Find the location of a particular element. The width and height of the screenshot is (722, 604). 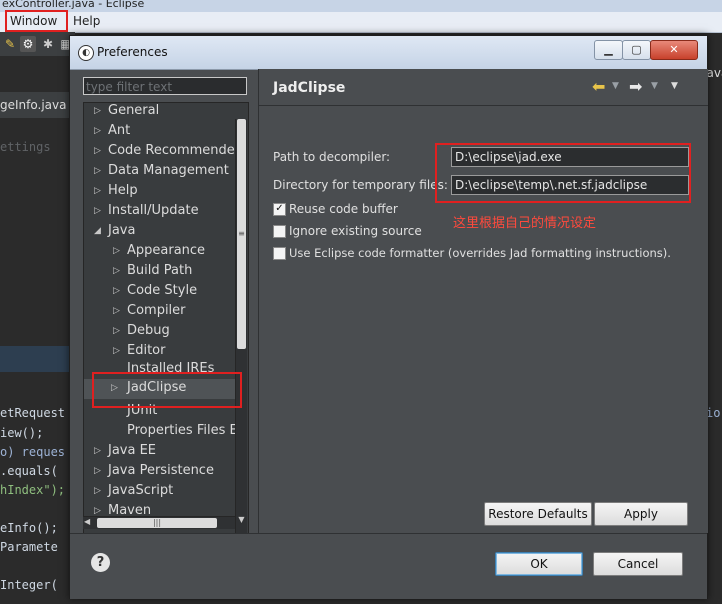

collapse-arrow-icon: ◢ is located at coordinates (97, 231).